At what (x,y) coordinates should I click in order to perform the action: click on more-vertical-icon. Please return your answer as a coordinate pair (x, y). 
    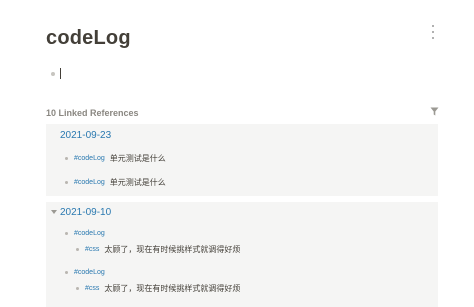
    Looking at the image, I should click on (433, 32).